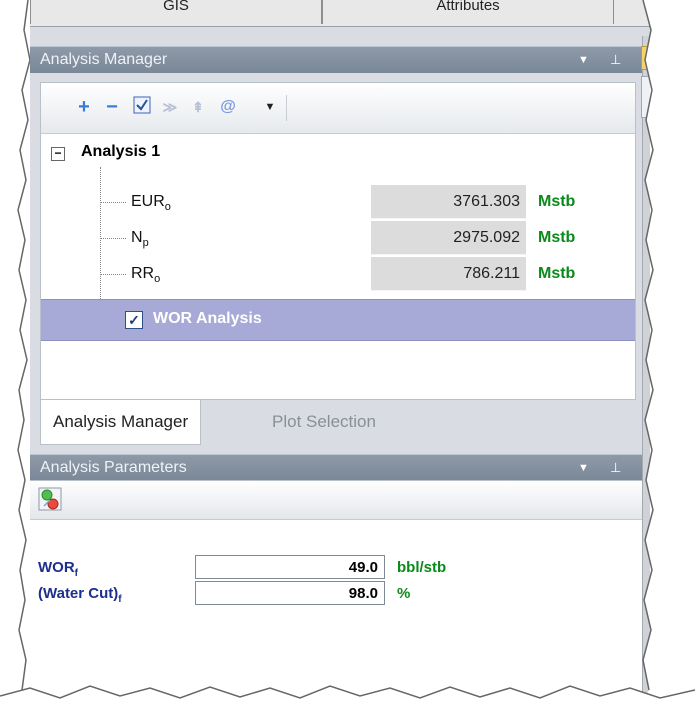 The height and width of the screenshot is (716, 695). Describe the element at coordinates (336, 59) in the screenshot. I see `analysis-manager-header: Analysis Manager ▼ ⊥` at that location.